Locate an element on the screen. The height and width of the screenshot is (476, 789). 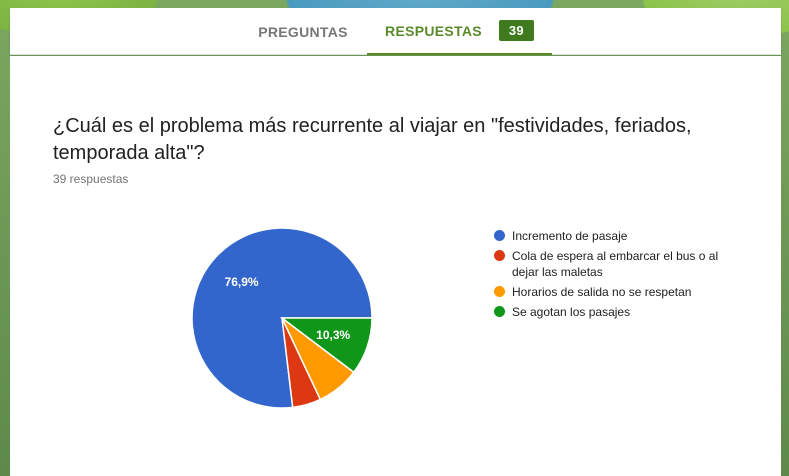
tab-preguntas-label: PREGUNTAS is located at coordinates (303, 31).